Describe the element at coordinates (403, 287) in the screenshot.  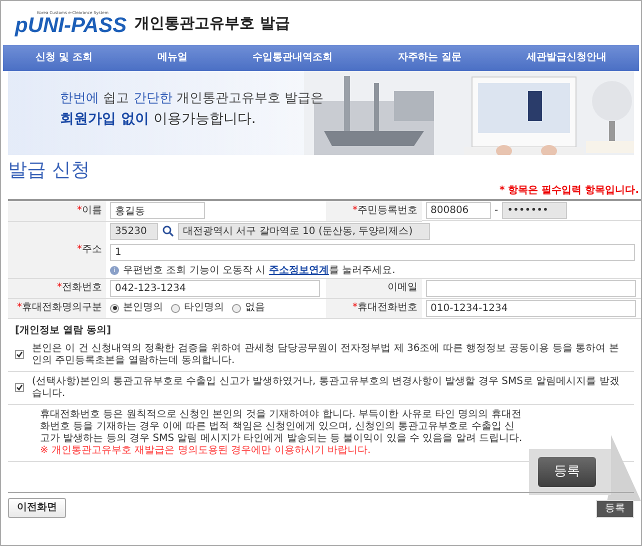
I see `field-label: 이메일` at that location.